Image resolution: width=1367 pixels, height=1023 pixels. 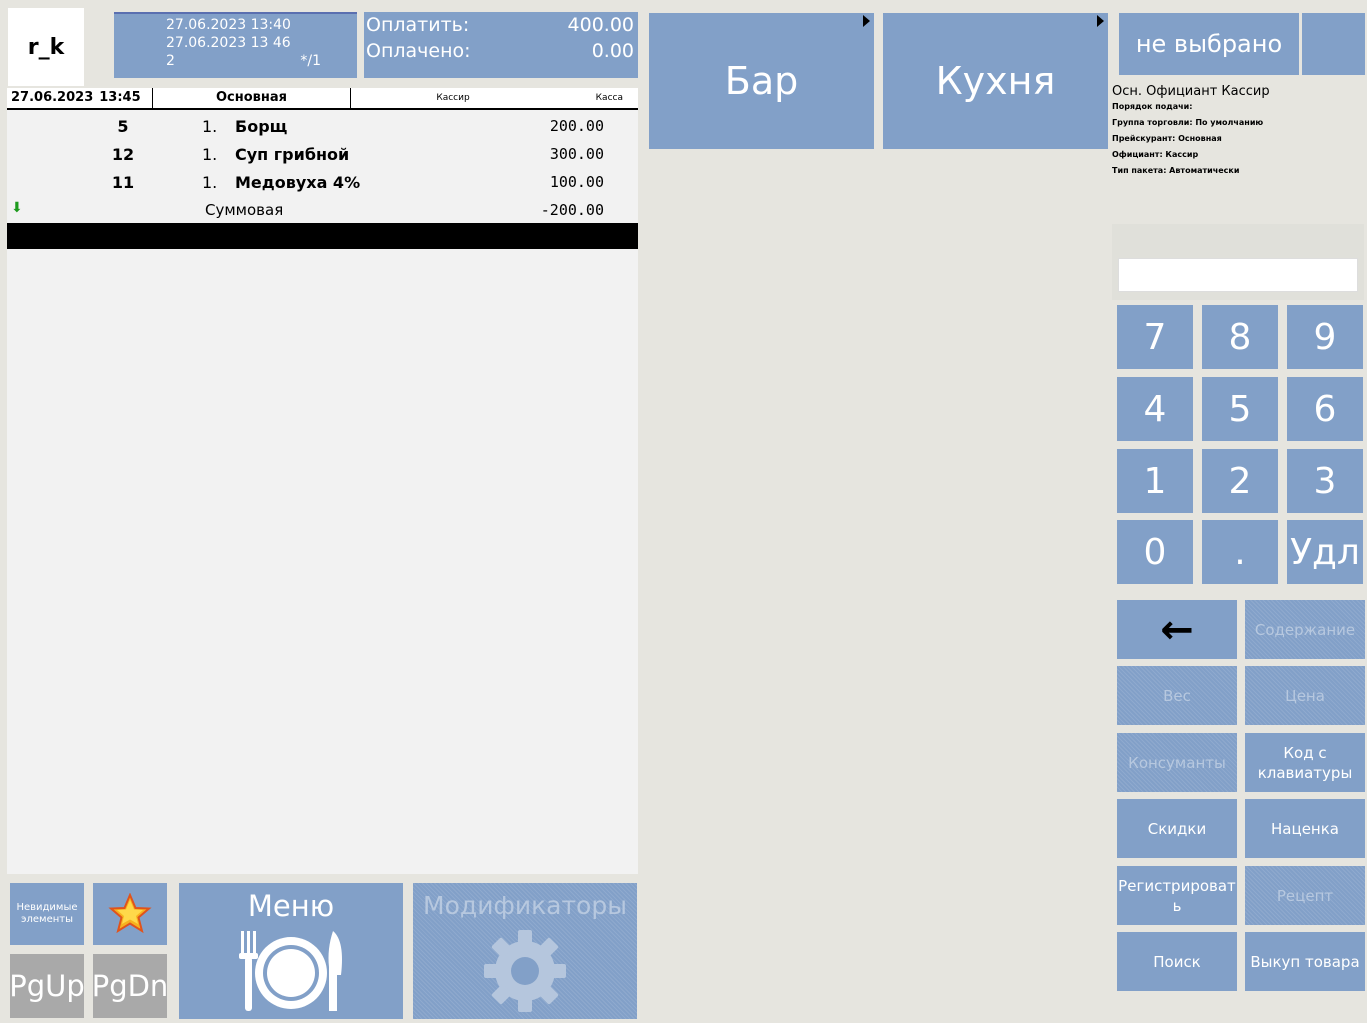 What do you see at coordinates (1155, 154) in the screenshot?
I see `waiter-info: Официант: Кассир` at bounding box center [1155, 154].